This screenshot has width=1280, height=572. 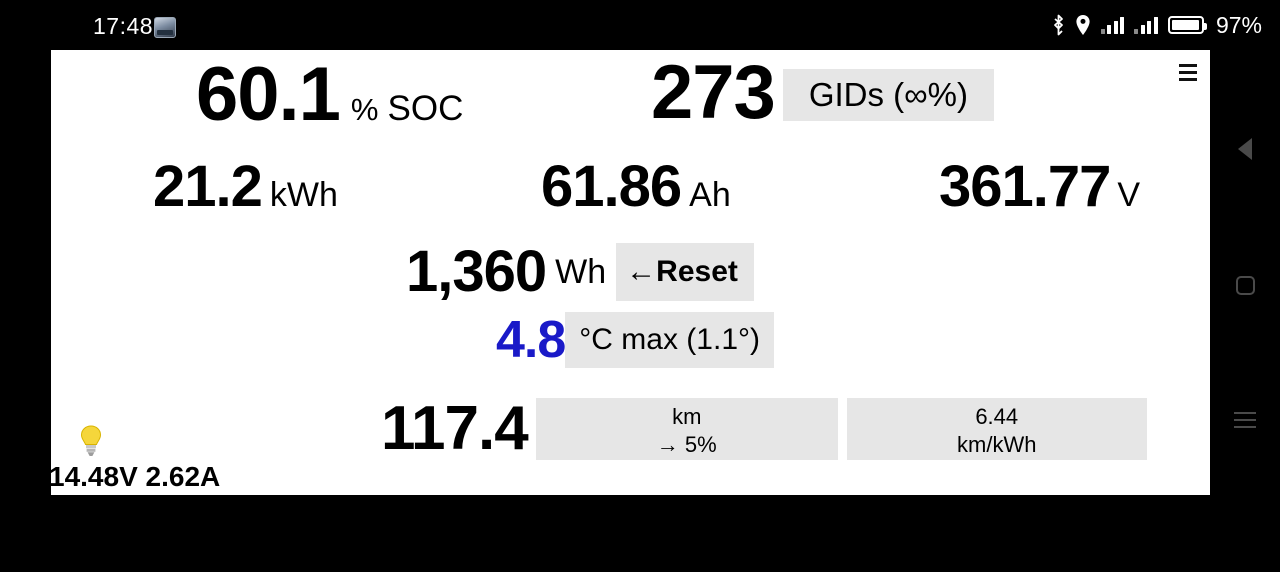 What do you see at coordinates (713, 92) in the screenshot?
I see `gids-value: 273` at bounding box center [713, 92].